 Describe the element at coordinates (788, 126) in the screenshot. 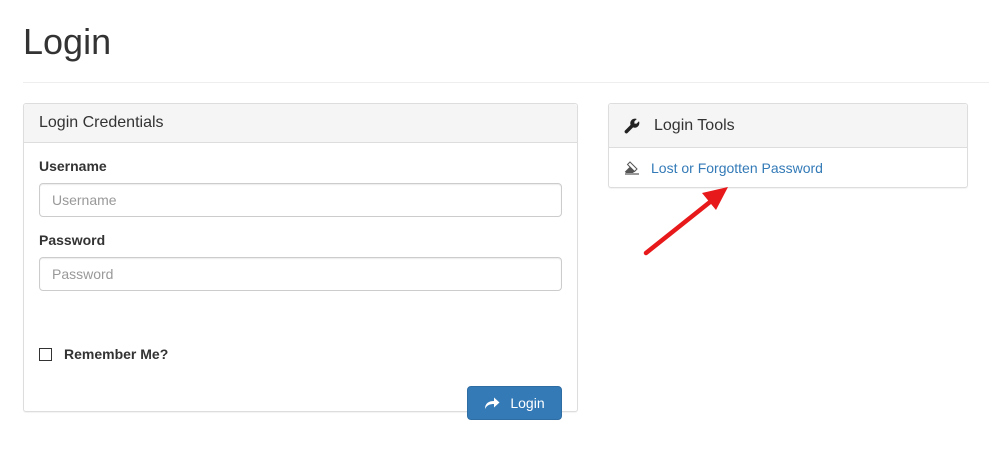

I see `login-tools-heading: Login Tools` at that location.